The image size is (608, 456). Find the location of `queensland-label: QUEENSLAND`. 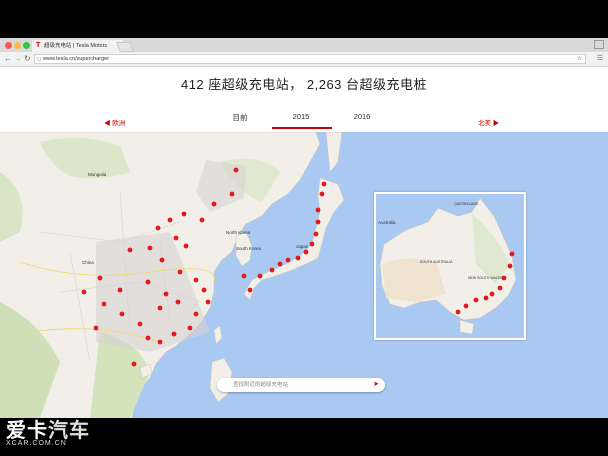

queensland-label: QUEENSLAND is located at coordinates (466, 204).